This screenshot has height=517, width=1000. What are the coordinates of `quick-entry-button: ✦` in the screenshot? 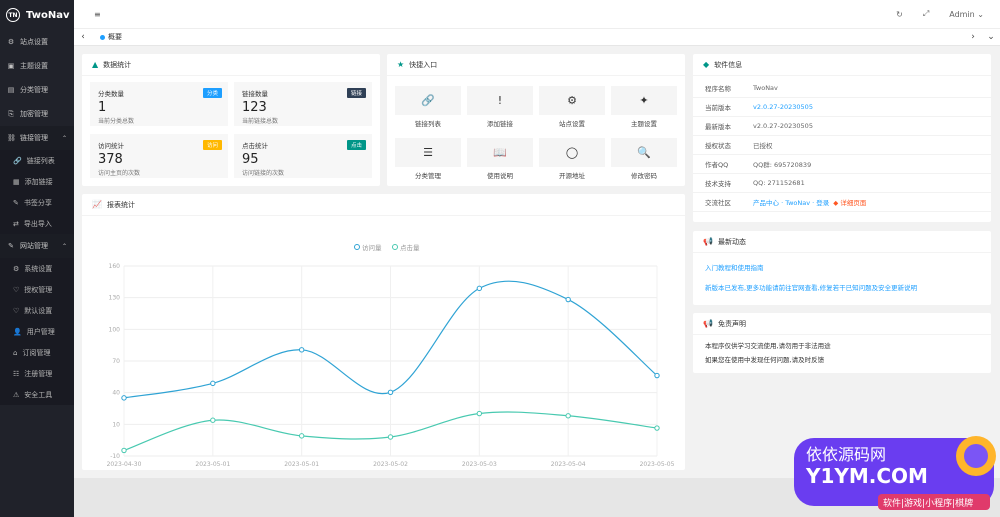 It's located at (644, 100).